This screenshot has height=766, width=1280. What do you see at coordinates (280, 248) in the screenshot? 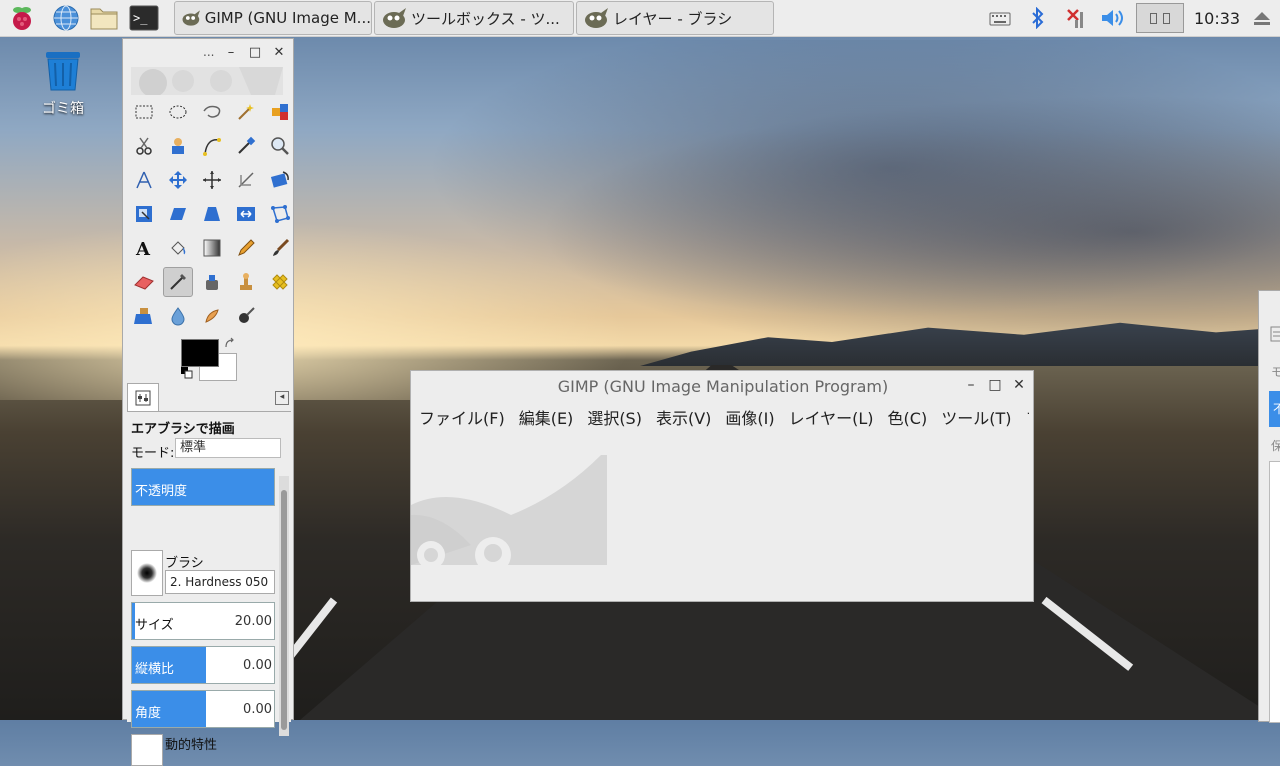
I see `paintbrush-tool` at bounding box center [280, 248].